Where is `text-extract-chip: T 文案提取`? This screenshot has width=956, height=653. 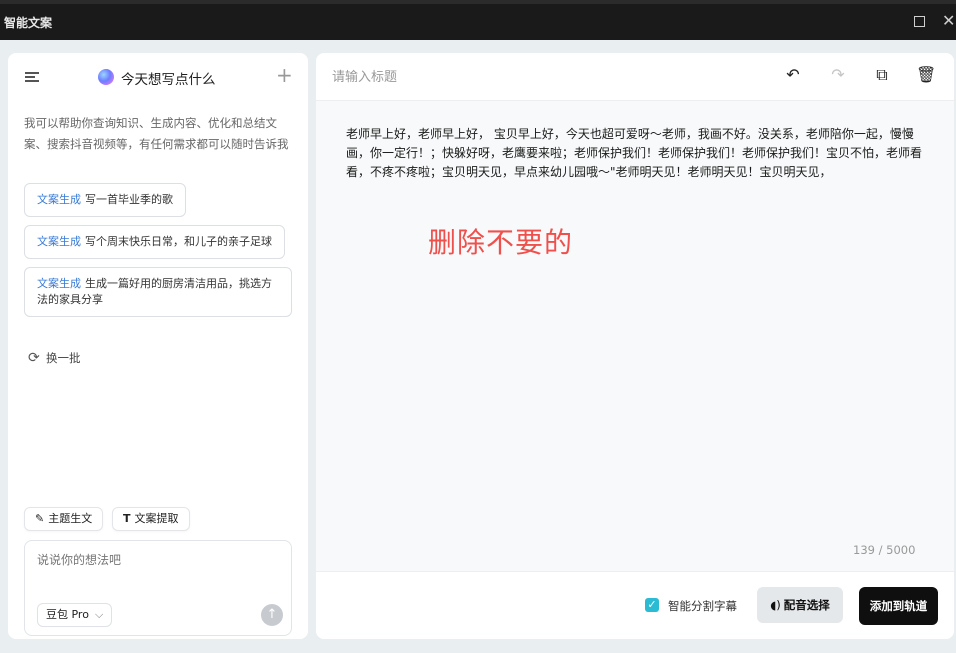 text-extract-chip: T 文案提取 is located at coordinates (151, 519).